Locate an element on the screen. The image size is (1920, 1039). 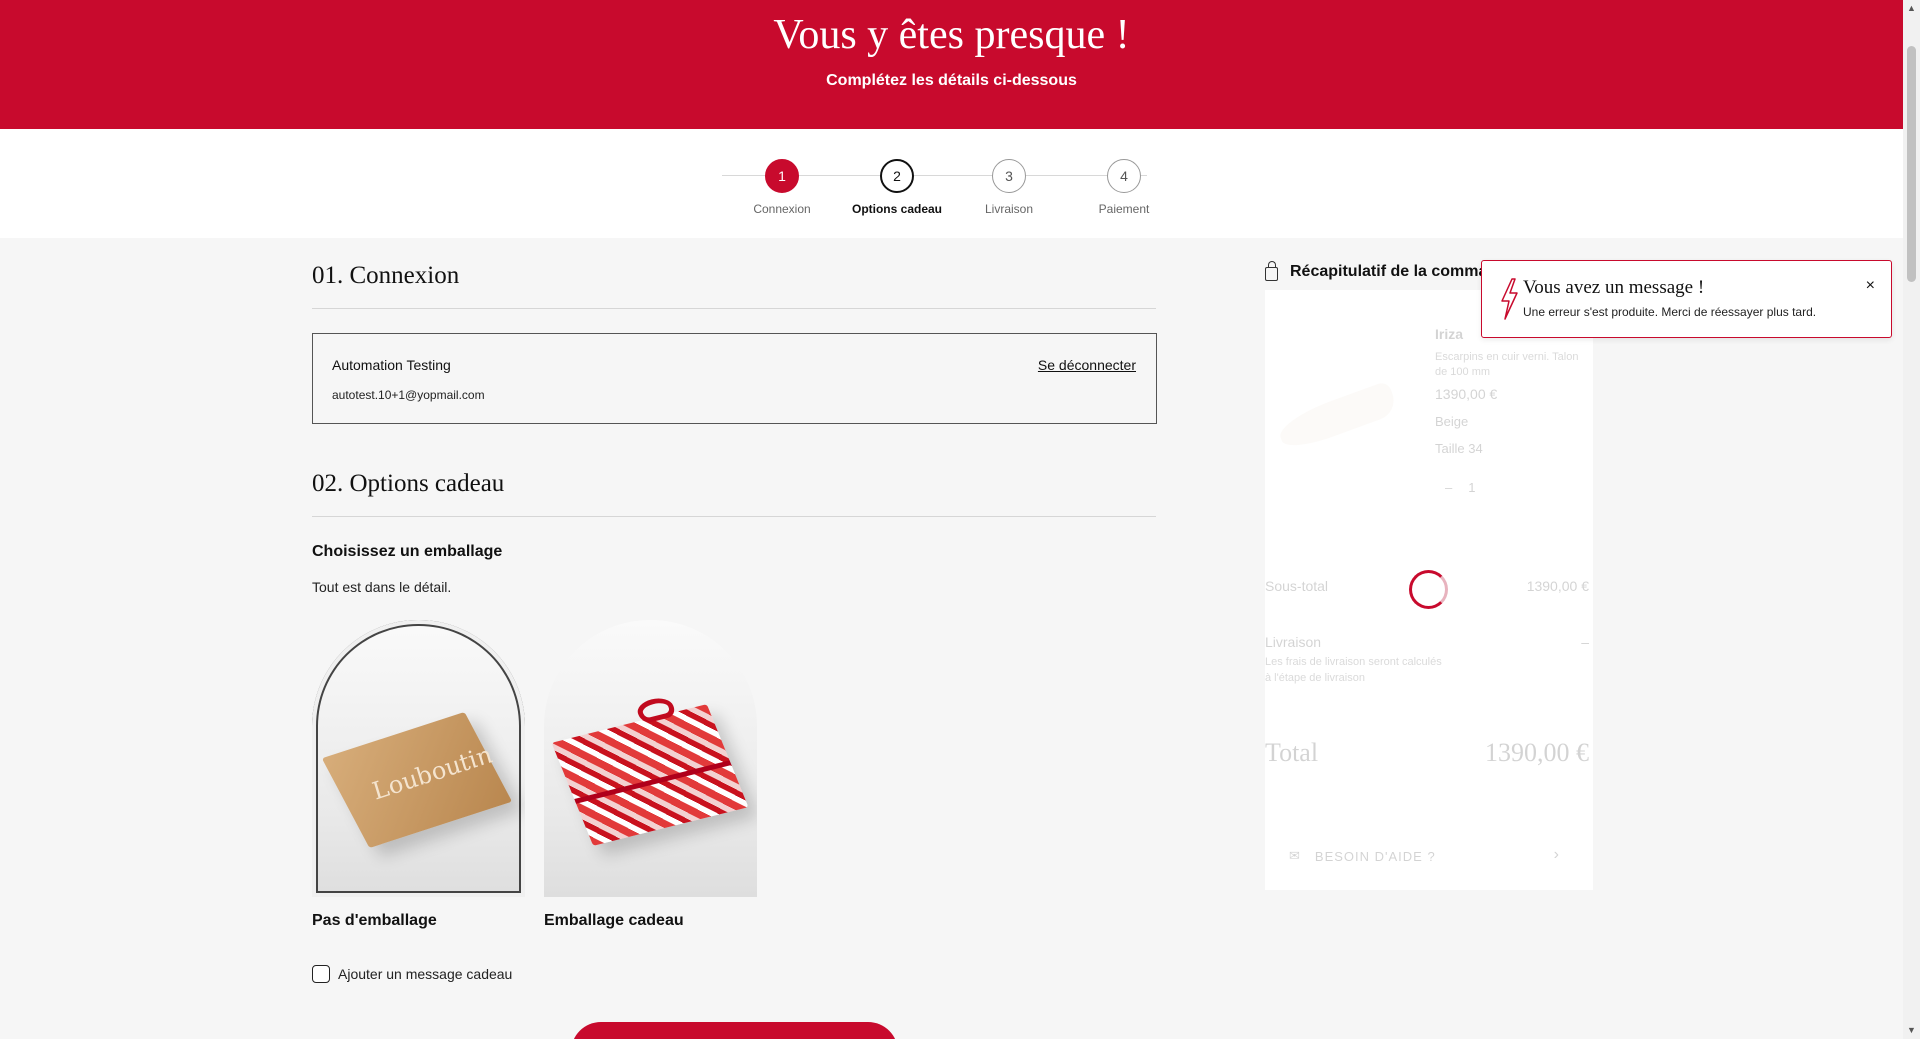
page-title: Vous y êtes presque ! is located at coordinates (951, 35).